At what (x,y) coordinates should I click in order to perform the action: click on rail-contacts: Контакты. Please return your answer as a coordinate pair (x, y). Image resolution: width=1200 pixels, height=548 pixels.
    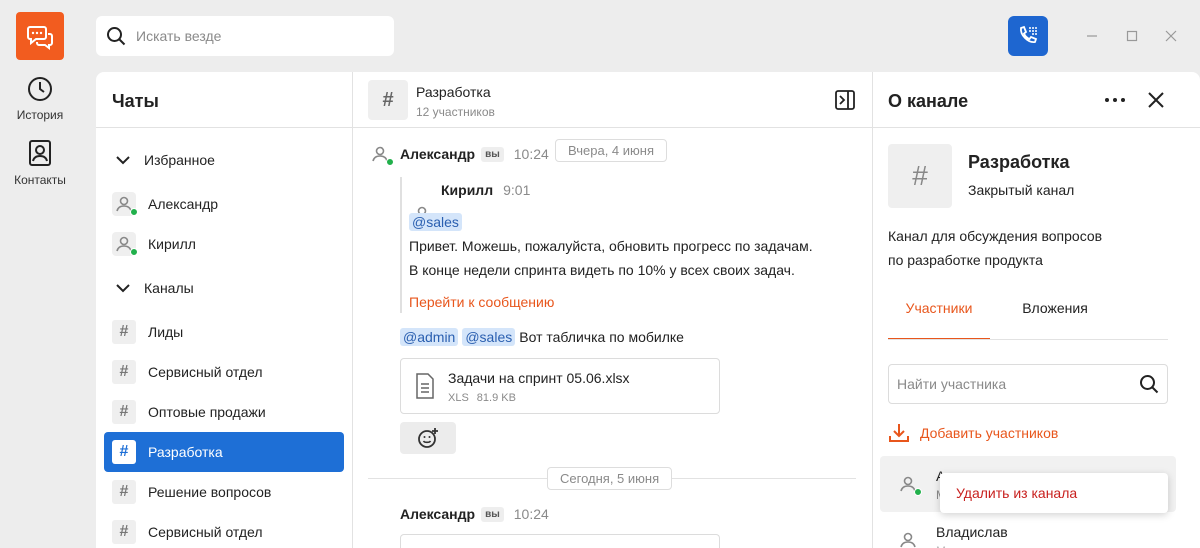
    Looking at the image, I should click on (40, 163).